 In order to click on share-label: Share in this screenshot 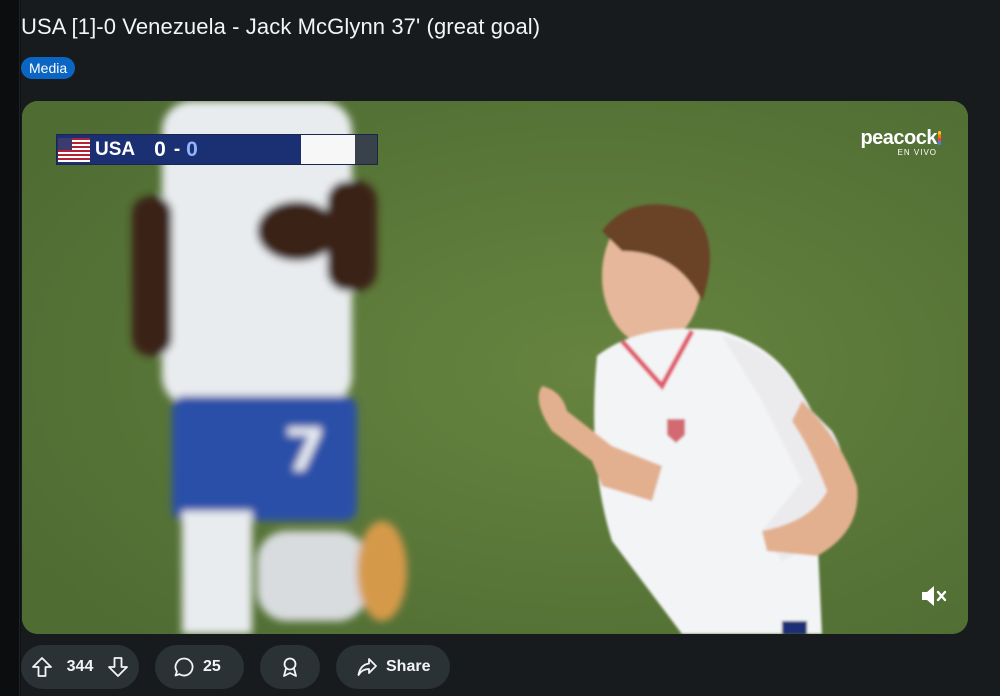, I will do `click(408, 666)`.